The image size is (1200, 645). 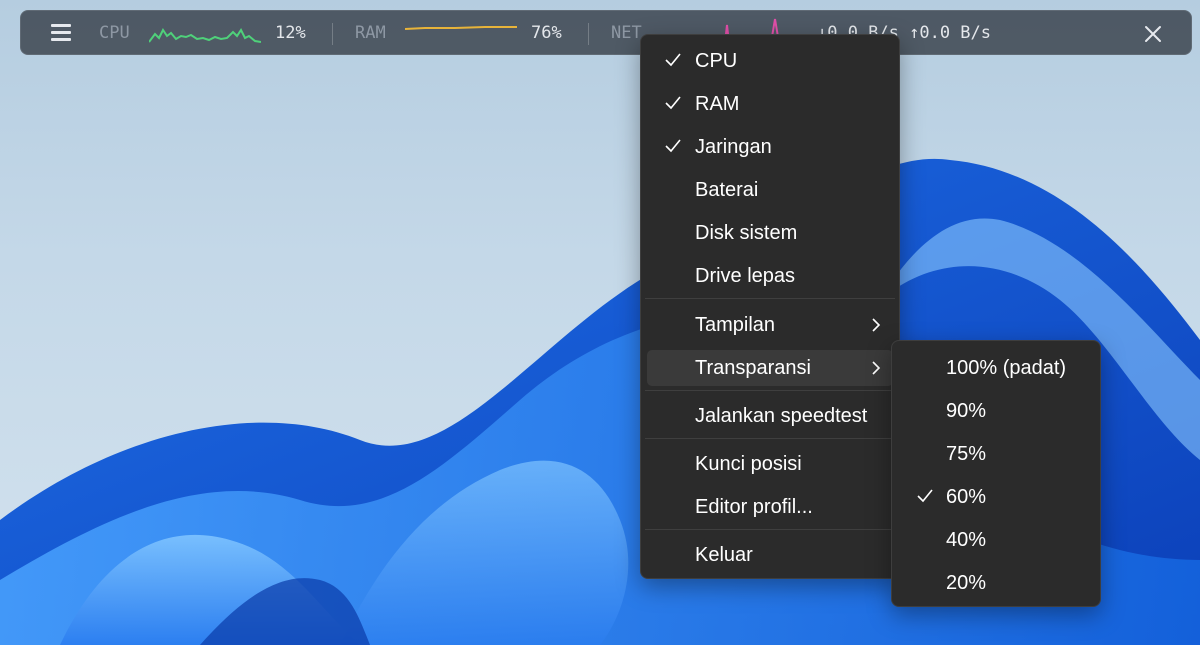 I want to click on menu-item-label: Transparansi, so click(x=753, y=368).